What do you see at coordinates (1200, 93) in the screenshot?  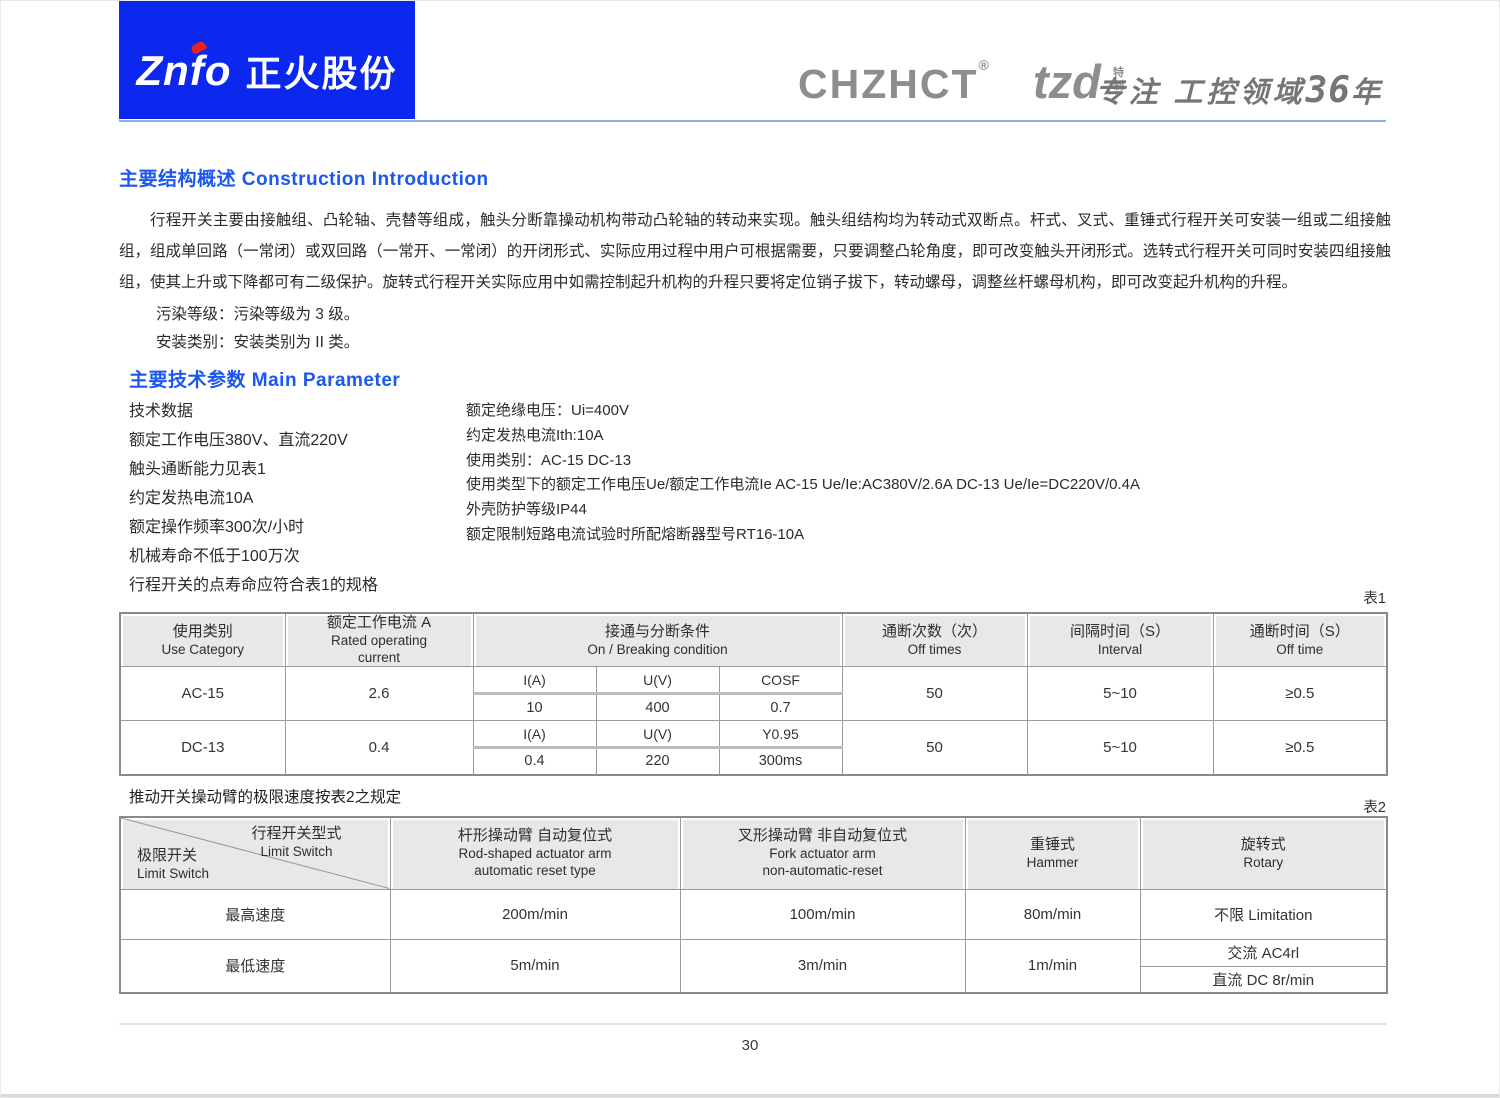 I see `slogan-prefix: 专注 工控领域` at bounding box center [1200, 93].